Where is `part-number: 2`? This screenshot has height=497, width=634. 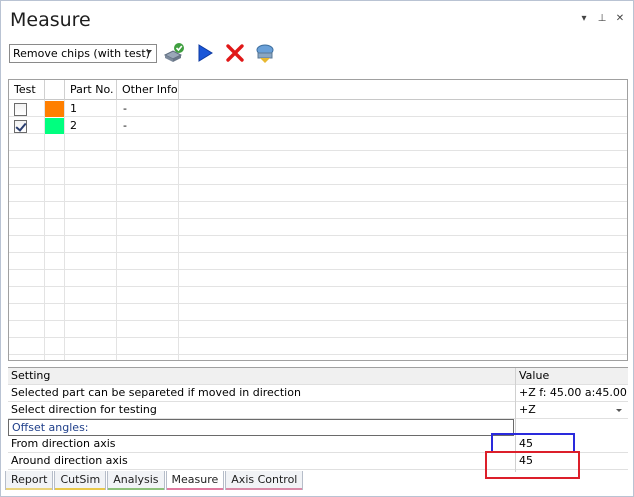
part-number: 2 is located at coordinates (73, 125).